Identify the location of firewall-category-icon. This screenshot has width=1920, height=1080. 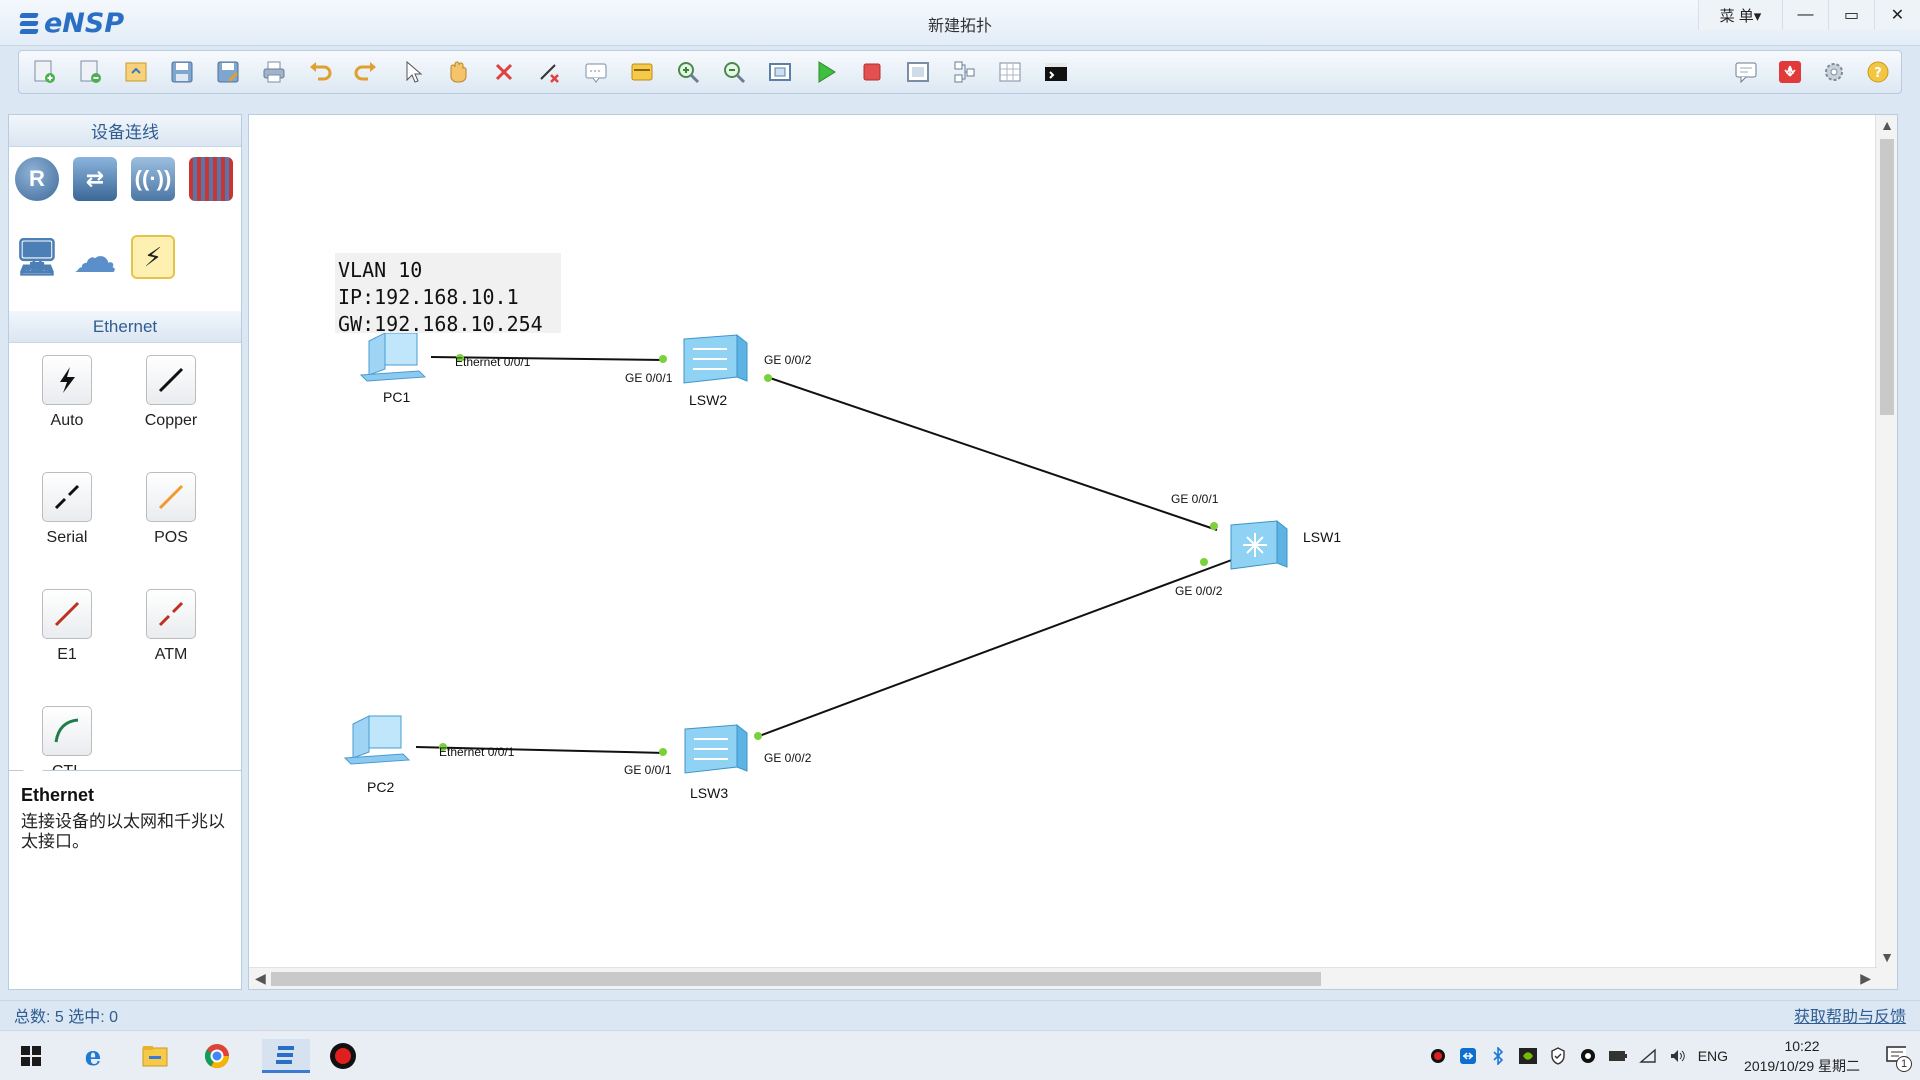
(211, 179).